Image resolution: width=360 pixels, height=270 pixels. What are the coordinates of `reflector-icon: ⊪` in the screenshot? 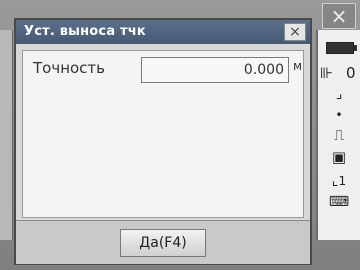 It's located at (327, 73).